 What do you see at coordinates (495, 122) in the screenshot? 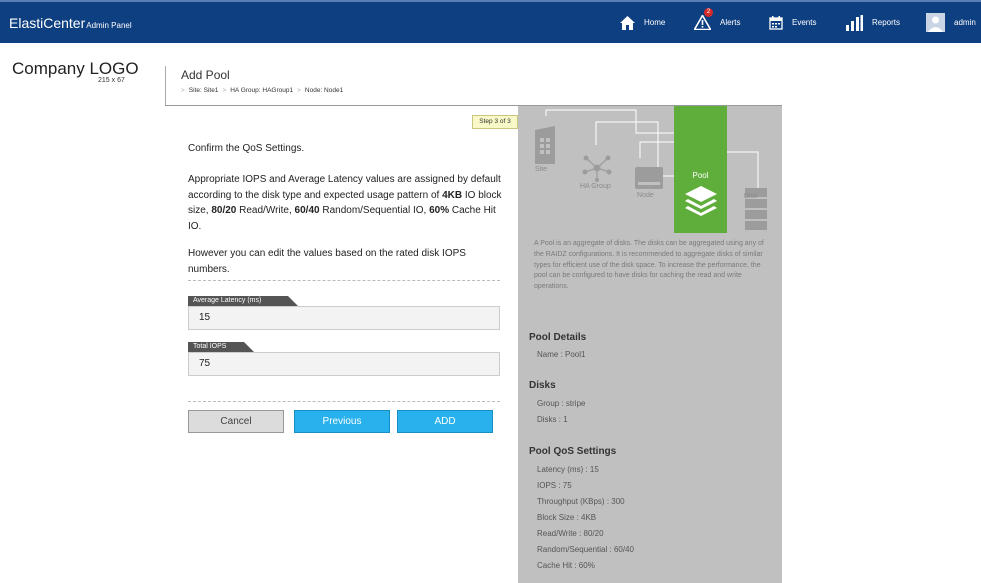
I see `step-indicator: Step 3 of 3` at bounding box center [495, 122].